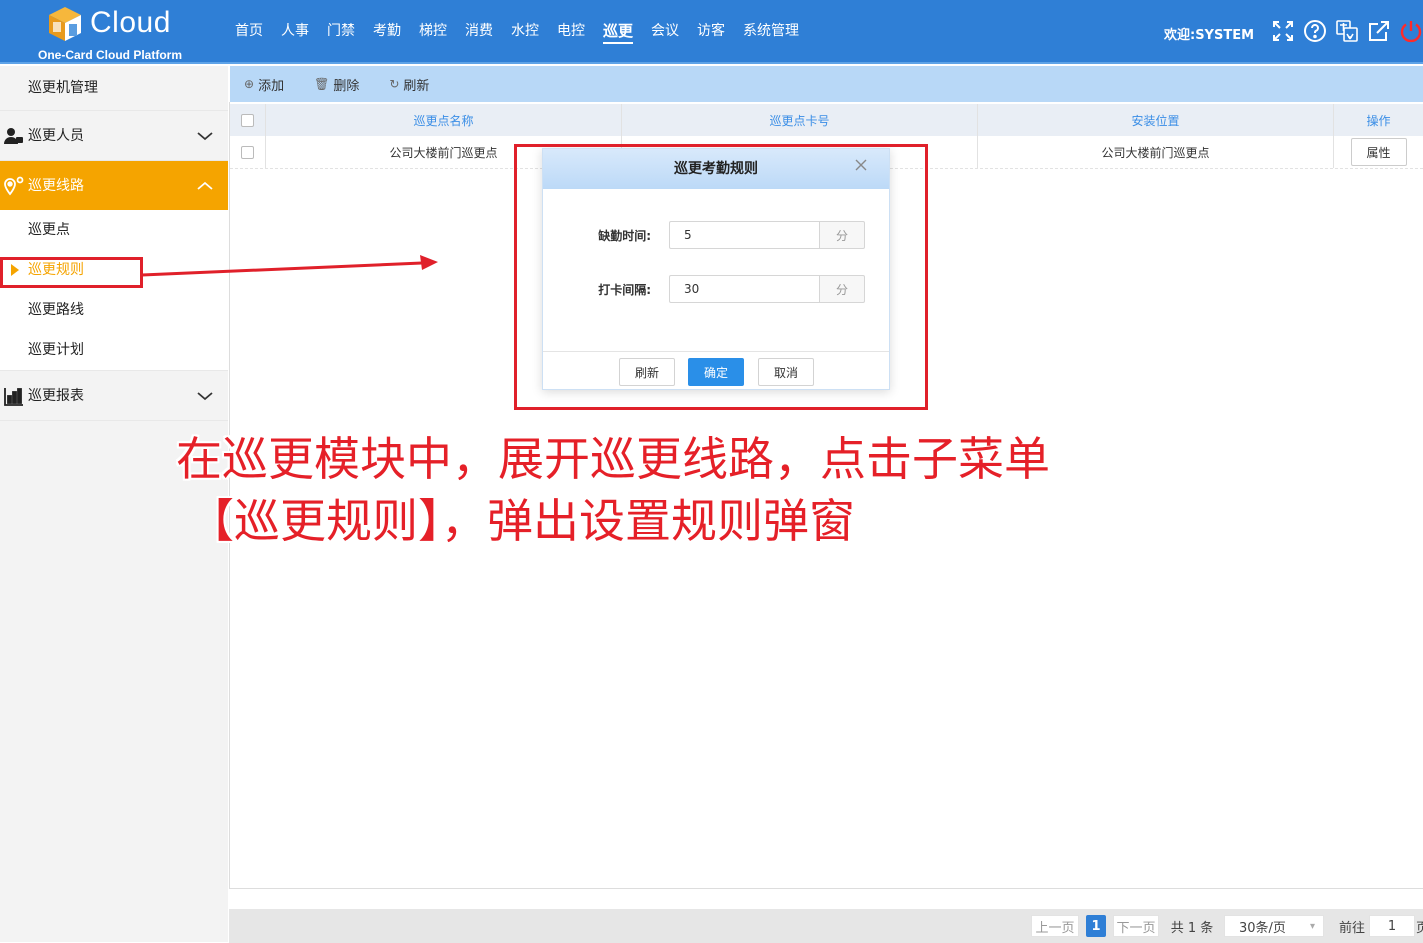 Image resolution: width=1423 pixels, height=943 pixels. I want to click on language-icon, so click(1347, 31).